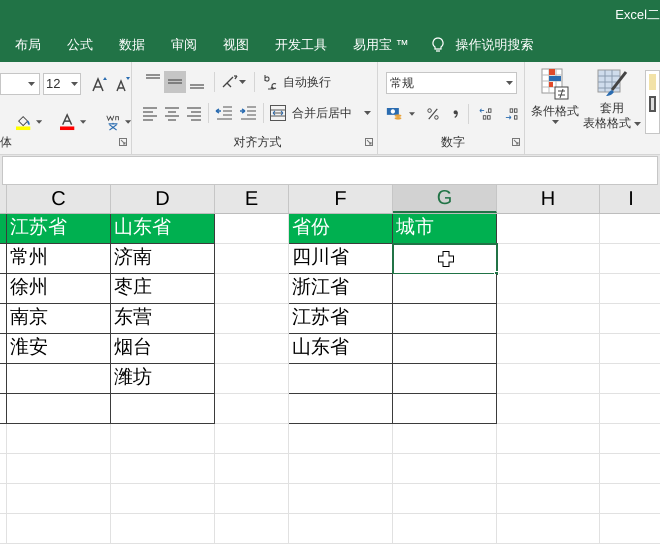 This screenshot has width=660, height=544. Describe the element at coordinates (341, 319) in the screenshot. I see `table-cell: 江苏省` at that location.